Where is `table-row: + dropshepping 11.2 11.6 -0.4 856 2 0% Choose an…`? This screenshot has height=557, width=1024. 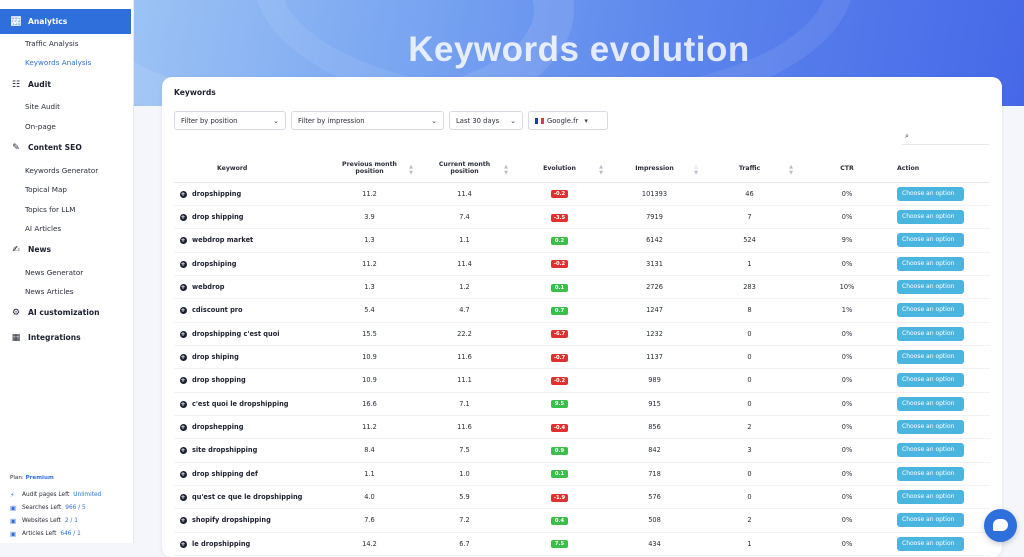 table-row: + dropshepping 11.2 11.6 -0.4 856 2 0% Choose an… is located at coordinates (582, 427).